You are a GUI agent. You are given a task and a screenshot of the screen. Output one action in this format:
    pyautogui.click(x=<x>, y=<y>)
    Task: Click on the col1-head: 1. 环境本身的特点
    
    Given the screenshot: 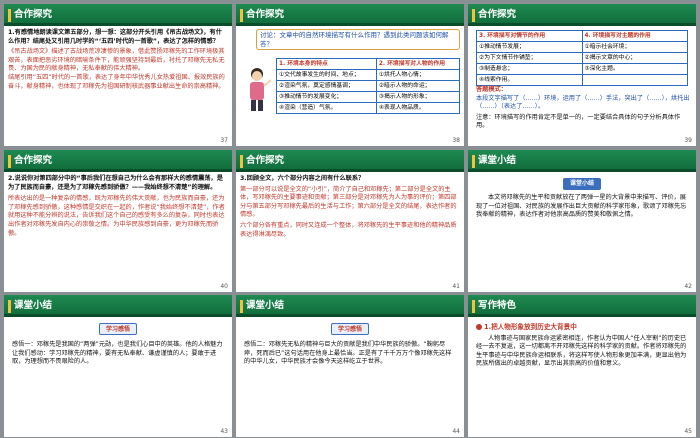 What is the action you would take?
    pyautogui.click(x=326, y=64)
    